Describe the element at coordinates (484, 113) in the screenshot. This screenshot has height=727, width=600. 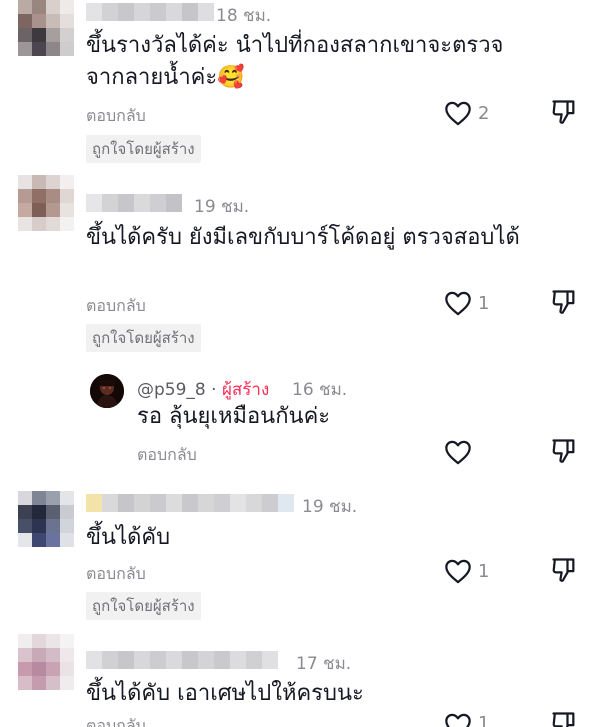
I see `like-count: 2` at that location.